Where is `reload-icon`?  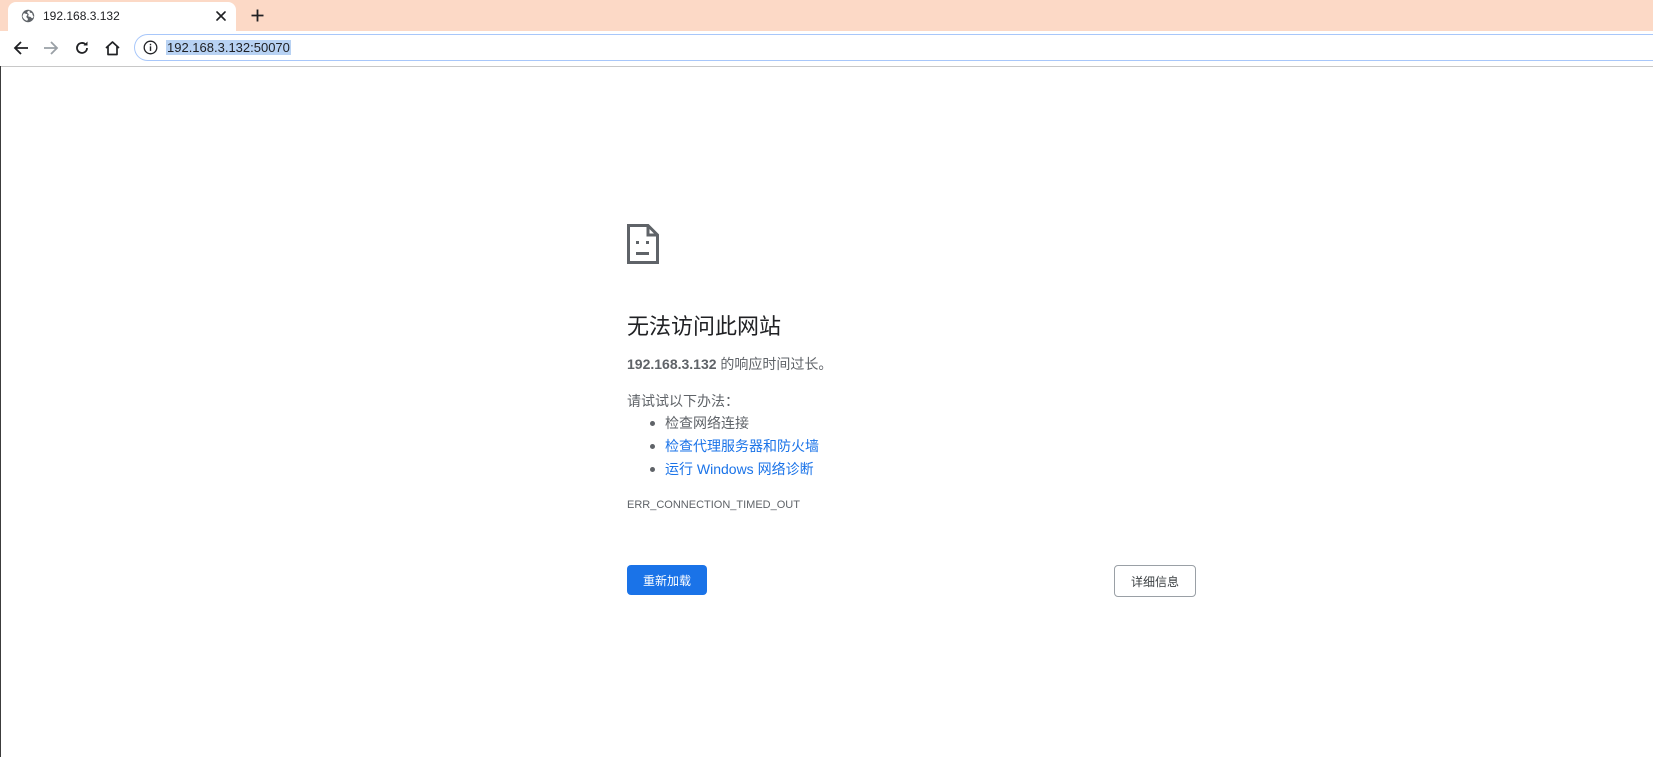
reload-icon is located at coordinates (82, 47).